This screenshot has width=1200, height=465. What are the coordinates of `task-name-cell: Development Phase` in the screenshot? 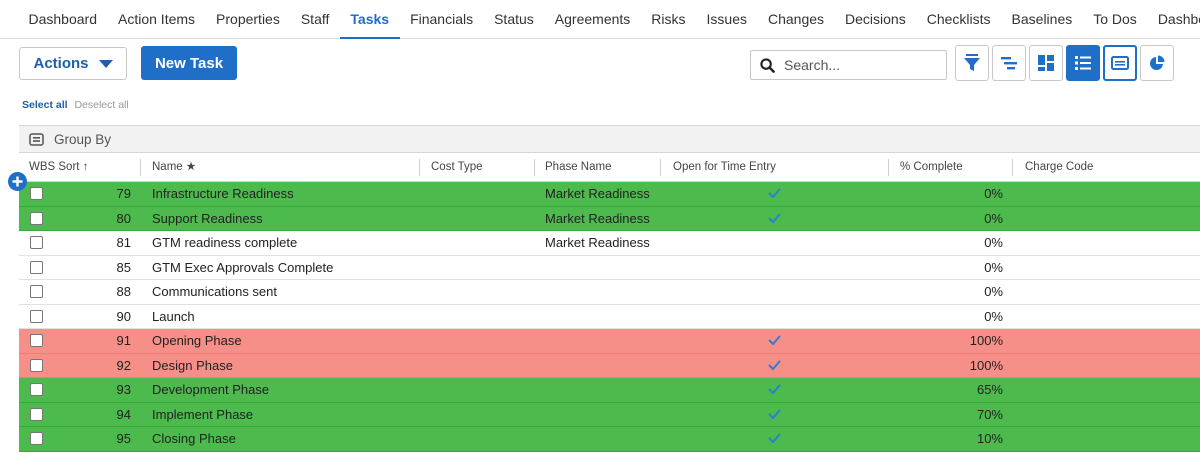 It's located at (210, 390).